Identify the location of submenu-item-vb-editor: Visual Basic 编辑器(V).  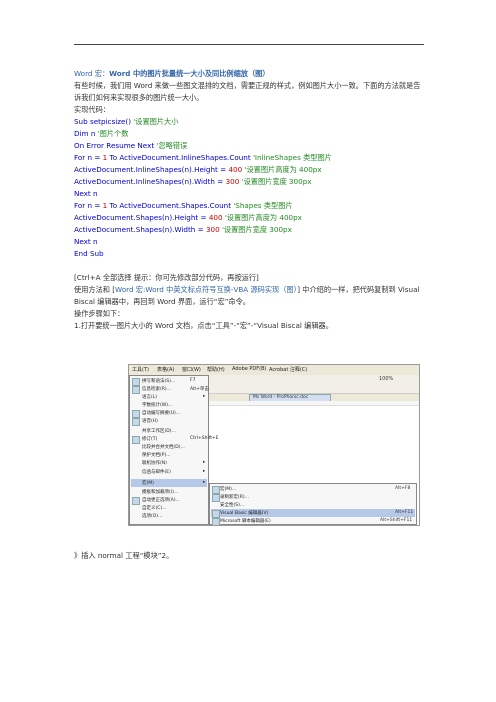
(244, 513).